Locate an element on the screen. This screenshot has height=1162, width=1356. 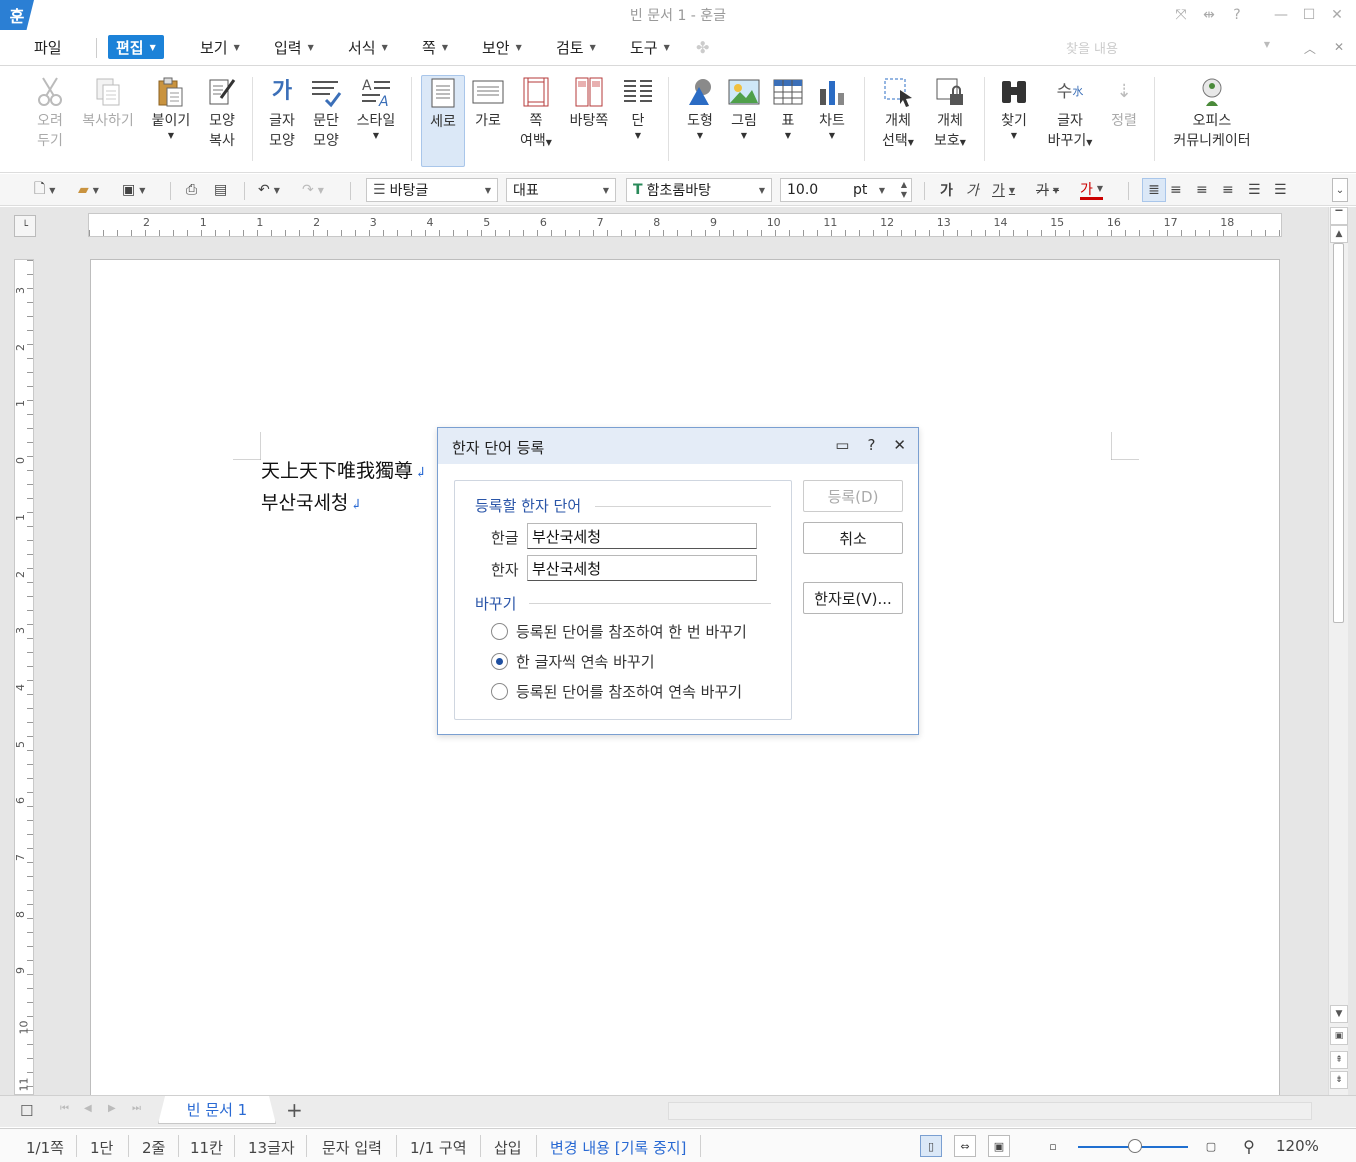
menu-edit: 편집 ▼ is located at coordinates (136, 47).